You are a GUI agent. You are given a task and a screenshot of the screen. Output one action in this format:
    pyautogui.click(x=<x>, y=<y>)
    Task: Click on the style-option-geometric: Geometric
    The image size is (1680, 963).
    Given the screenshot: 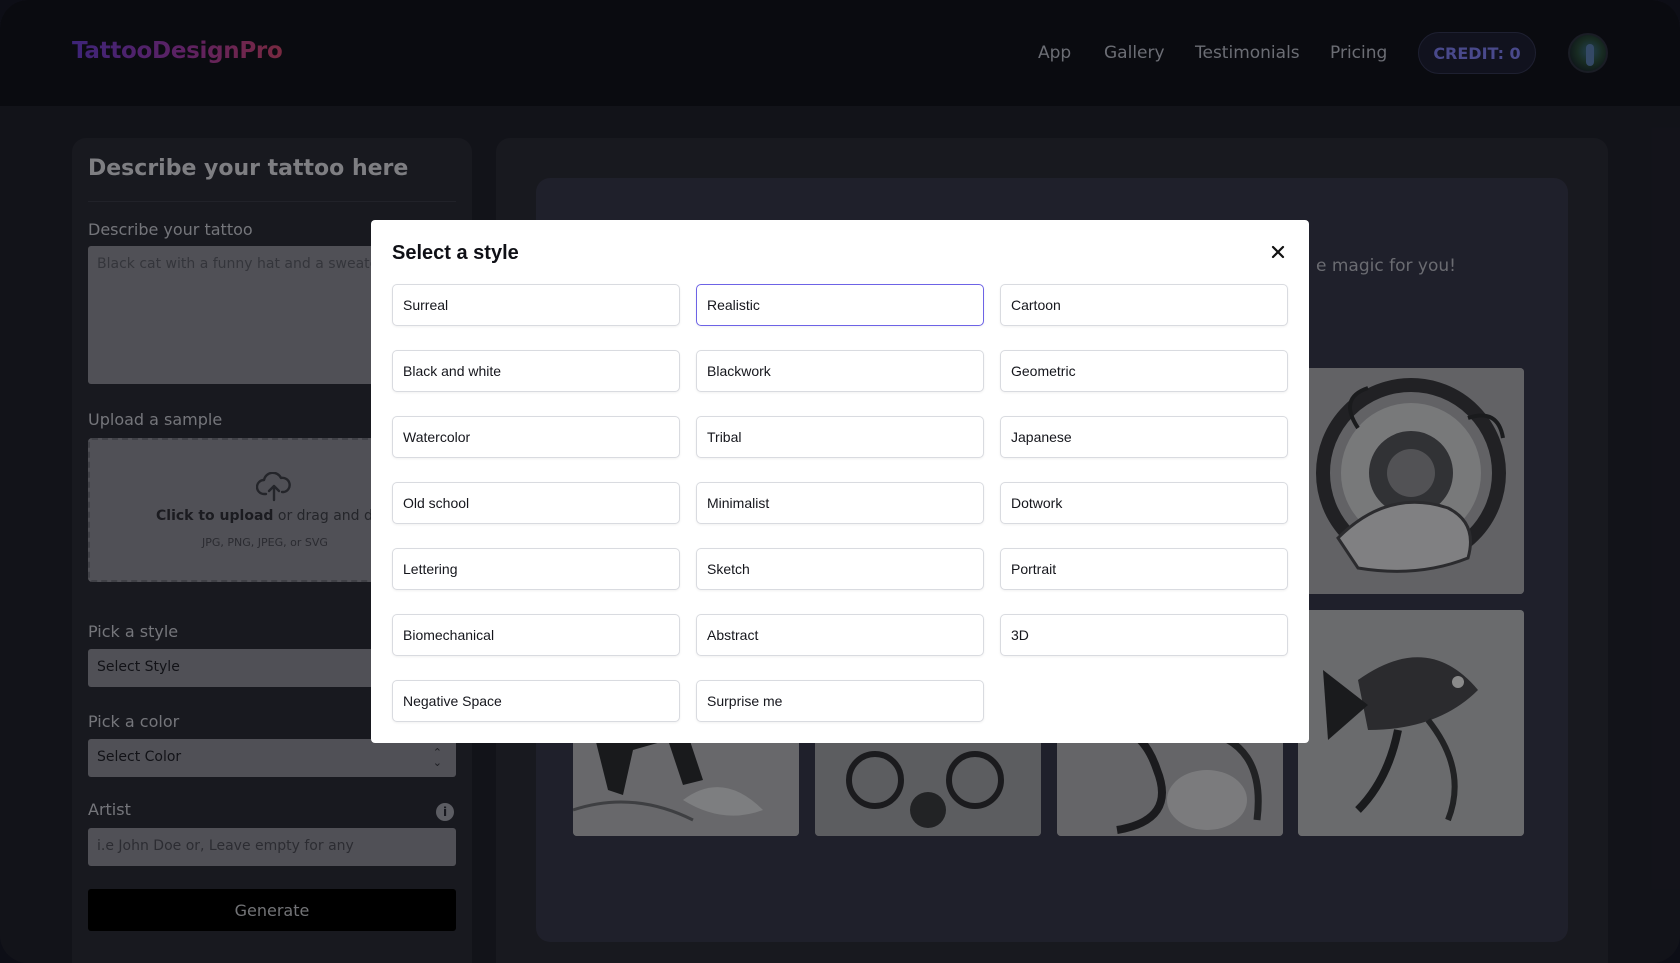 What is the action you would take?
    pyautogui.click(x=1144, y=371)
    